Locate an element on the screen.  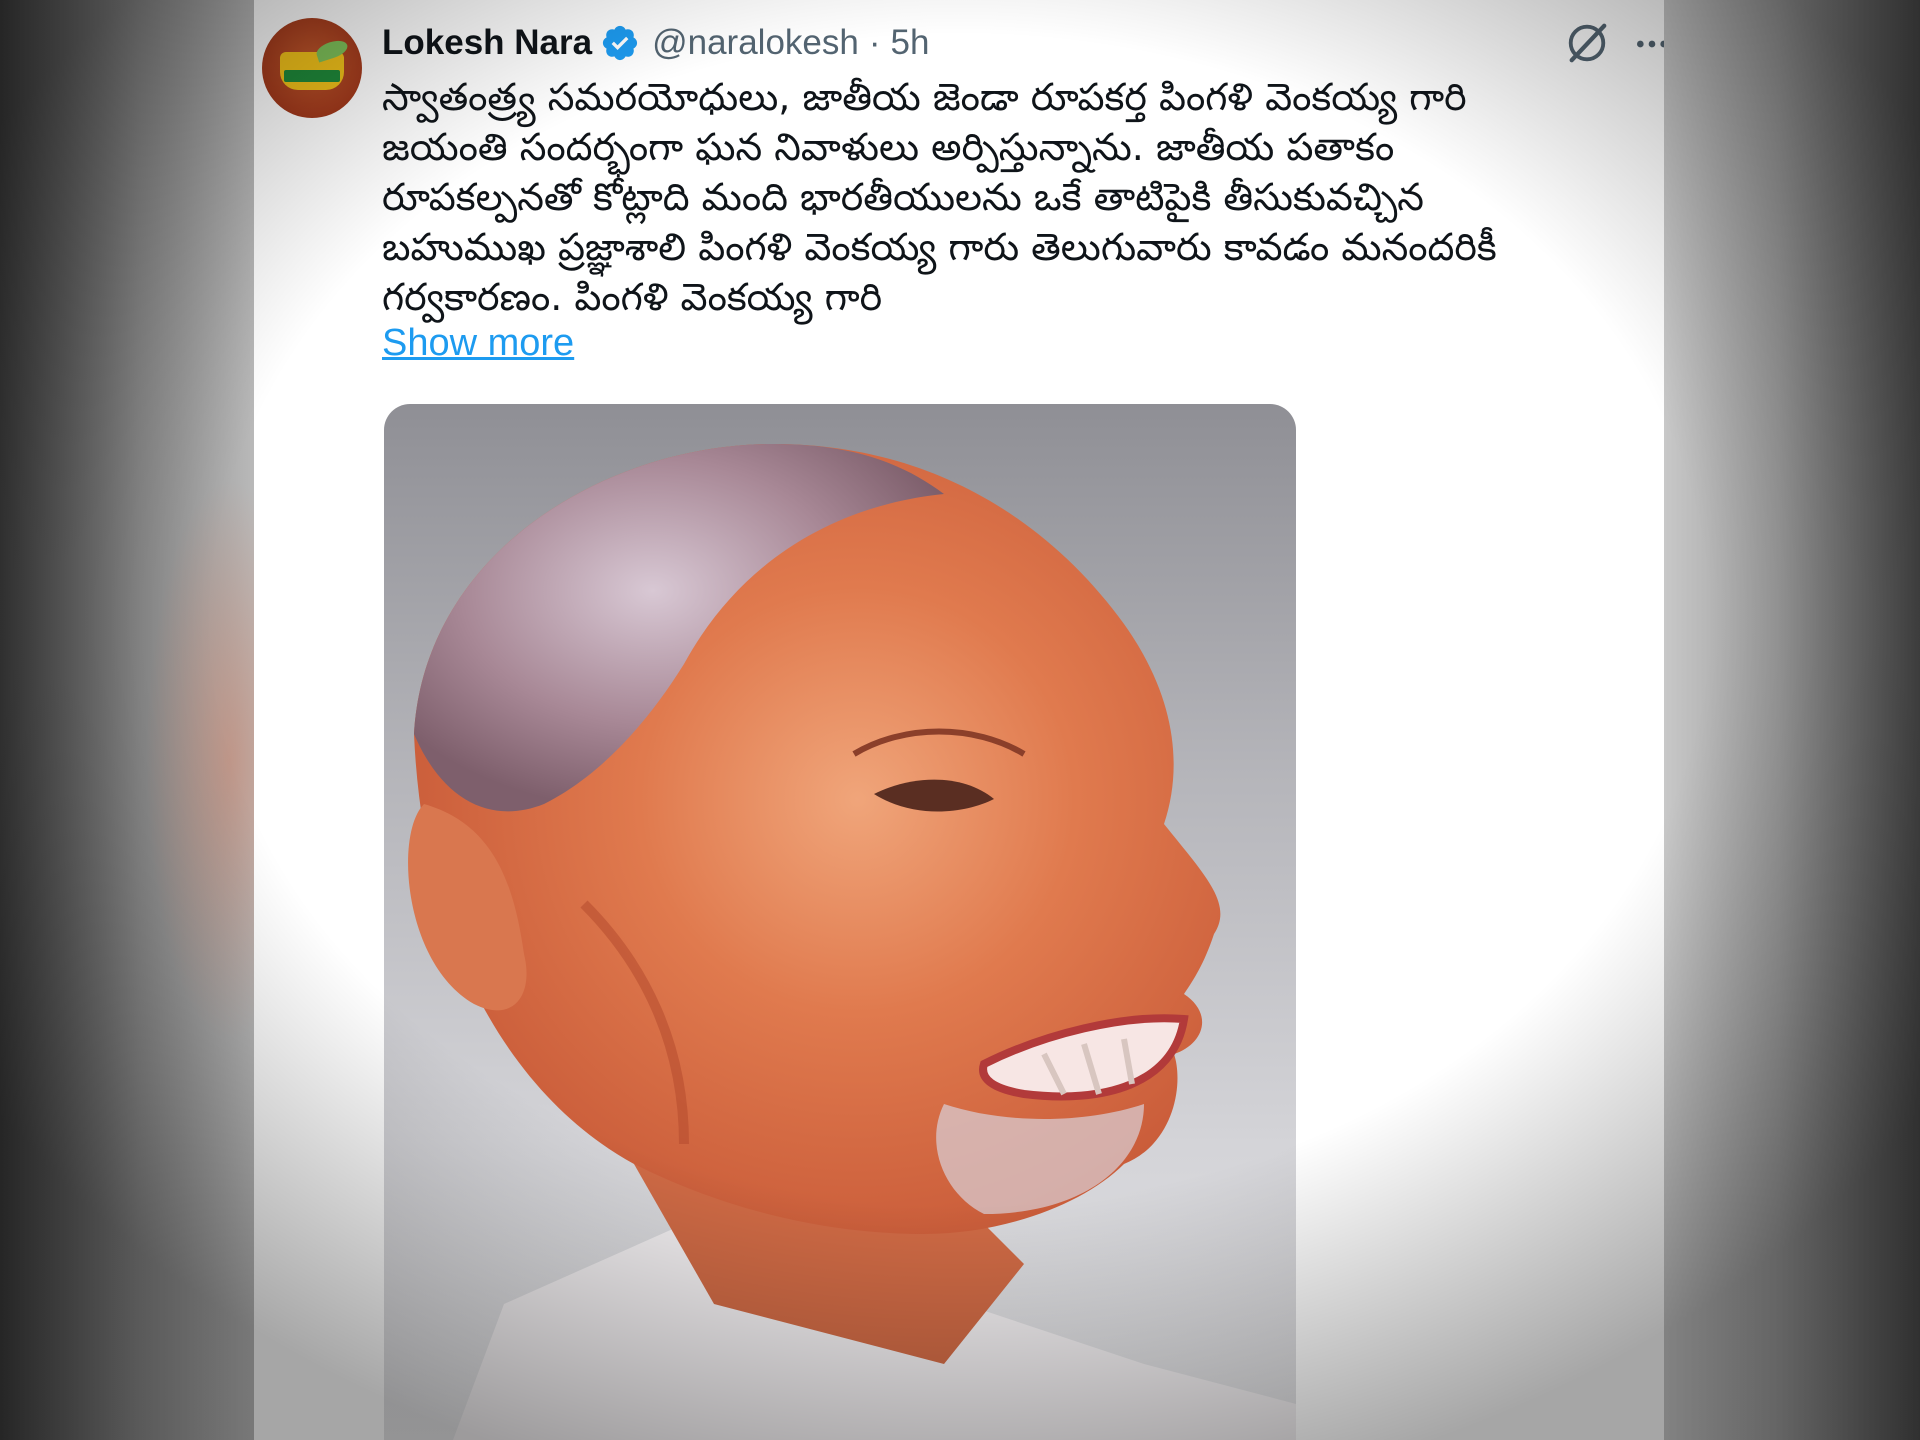
blurred-background-left is located at coordinates (127, 720).